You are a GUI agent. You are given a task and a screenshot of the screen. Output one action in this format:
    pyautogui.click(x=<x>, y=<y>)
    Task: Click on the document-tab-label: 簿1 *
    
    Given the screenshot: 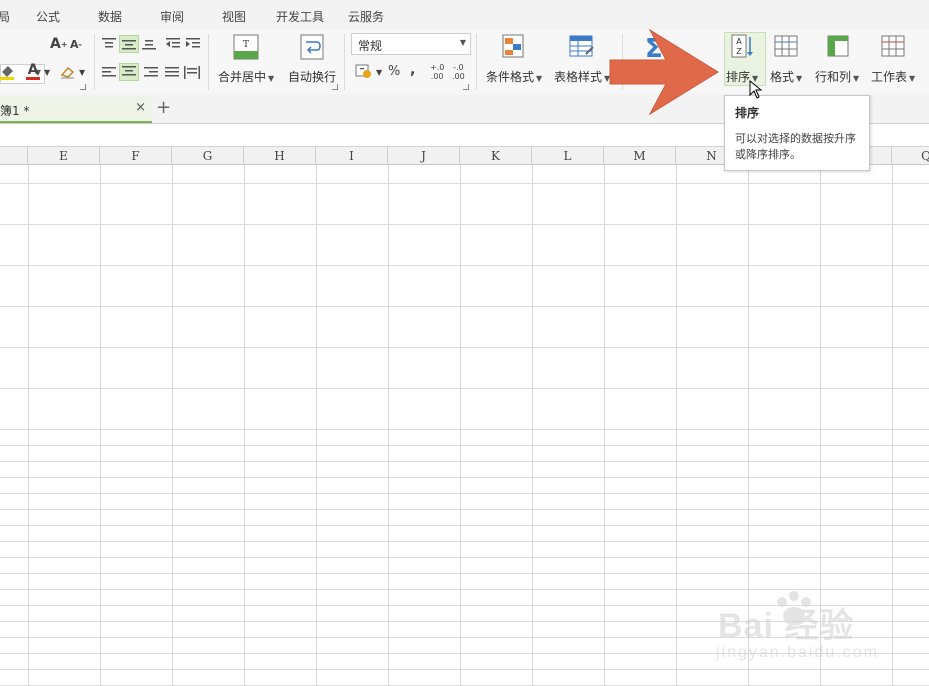 What is the action you would take?
    pyautogui.click(x=15, y=111)
    